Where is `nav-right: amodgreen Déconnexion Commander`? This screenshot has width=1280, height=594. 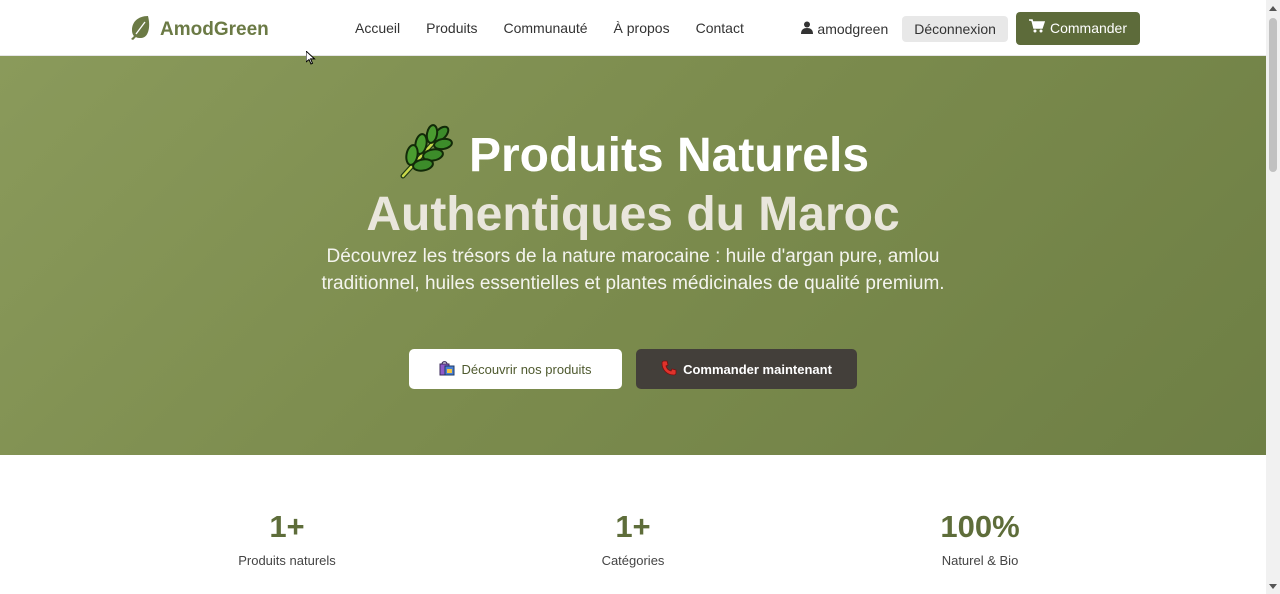 nav-right: amodgreen Déconnexion Commander is located at coordinates (967, 28).